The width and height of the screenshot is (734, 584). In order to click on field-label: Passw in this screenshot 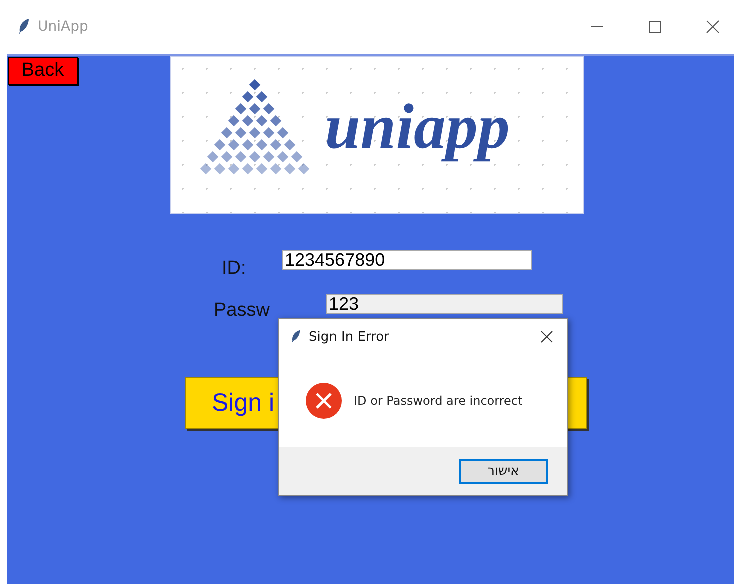, I will do `click(242, 311)`.